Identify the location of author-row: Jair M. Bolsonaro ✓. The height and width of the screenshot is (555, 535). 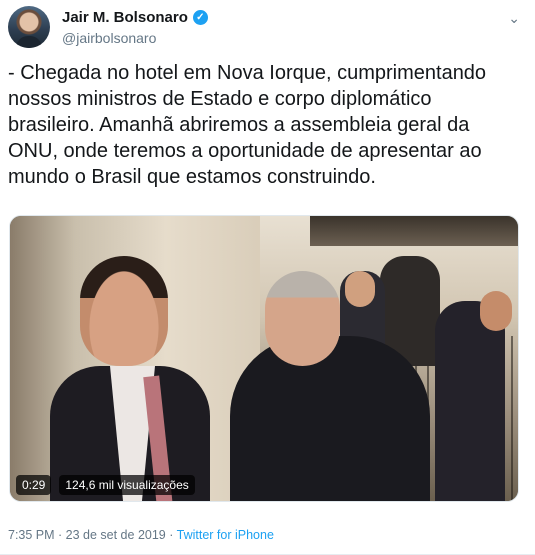
(135, 17).